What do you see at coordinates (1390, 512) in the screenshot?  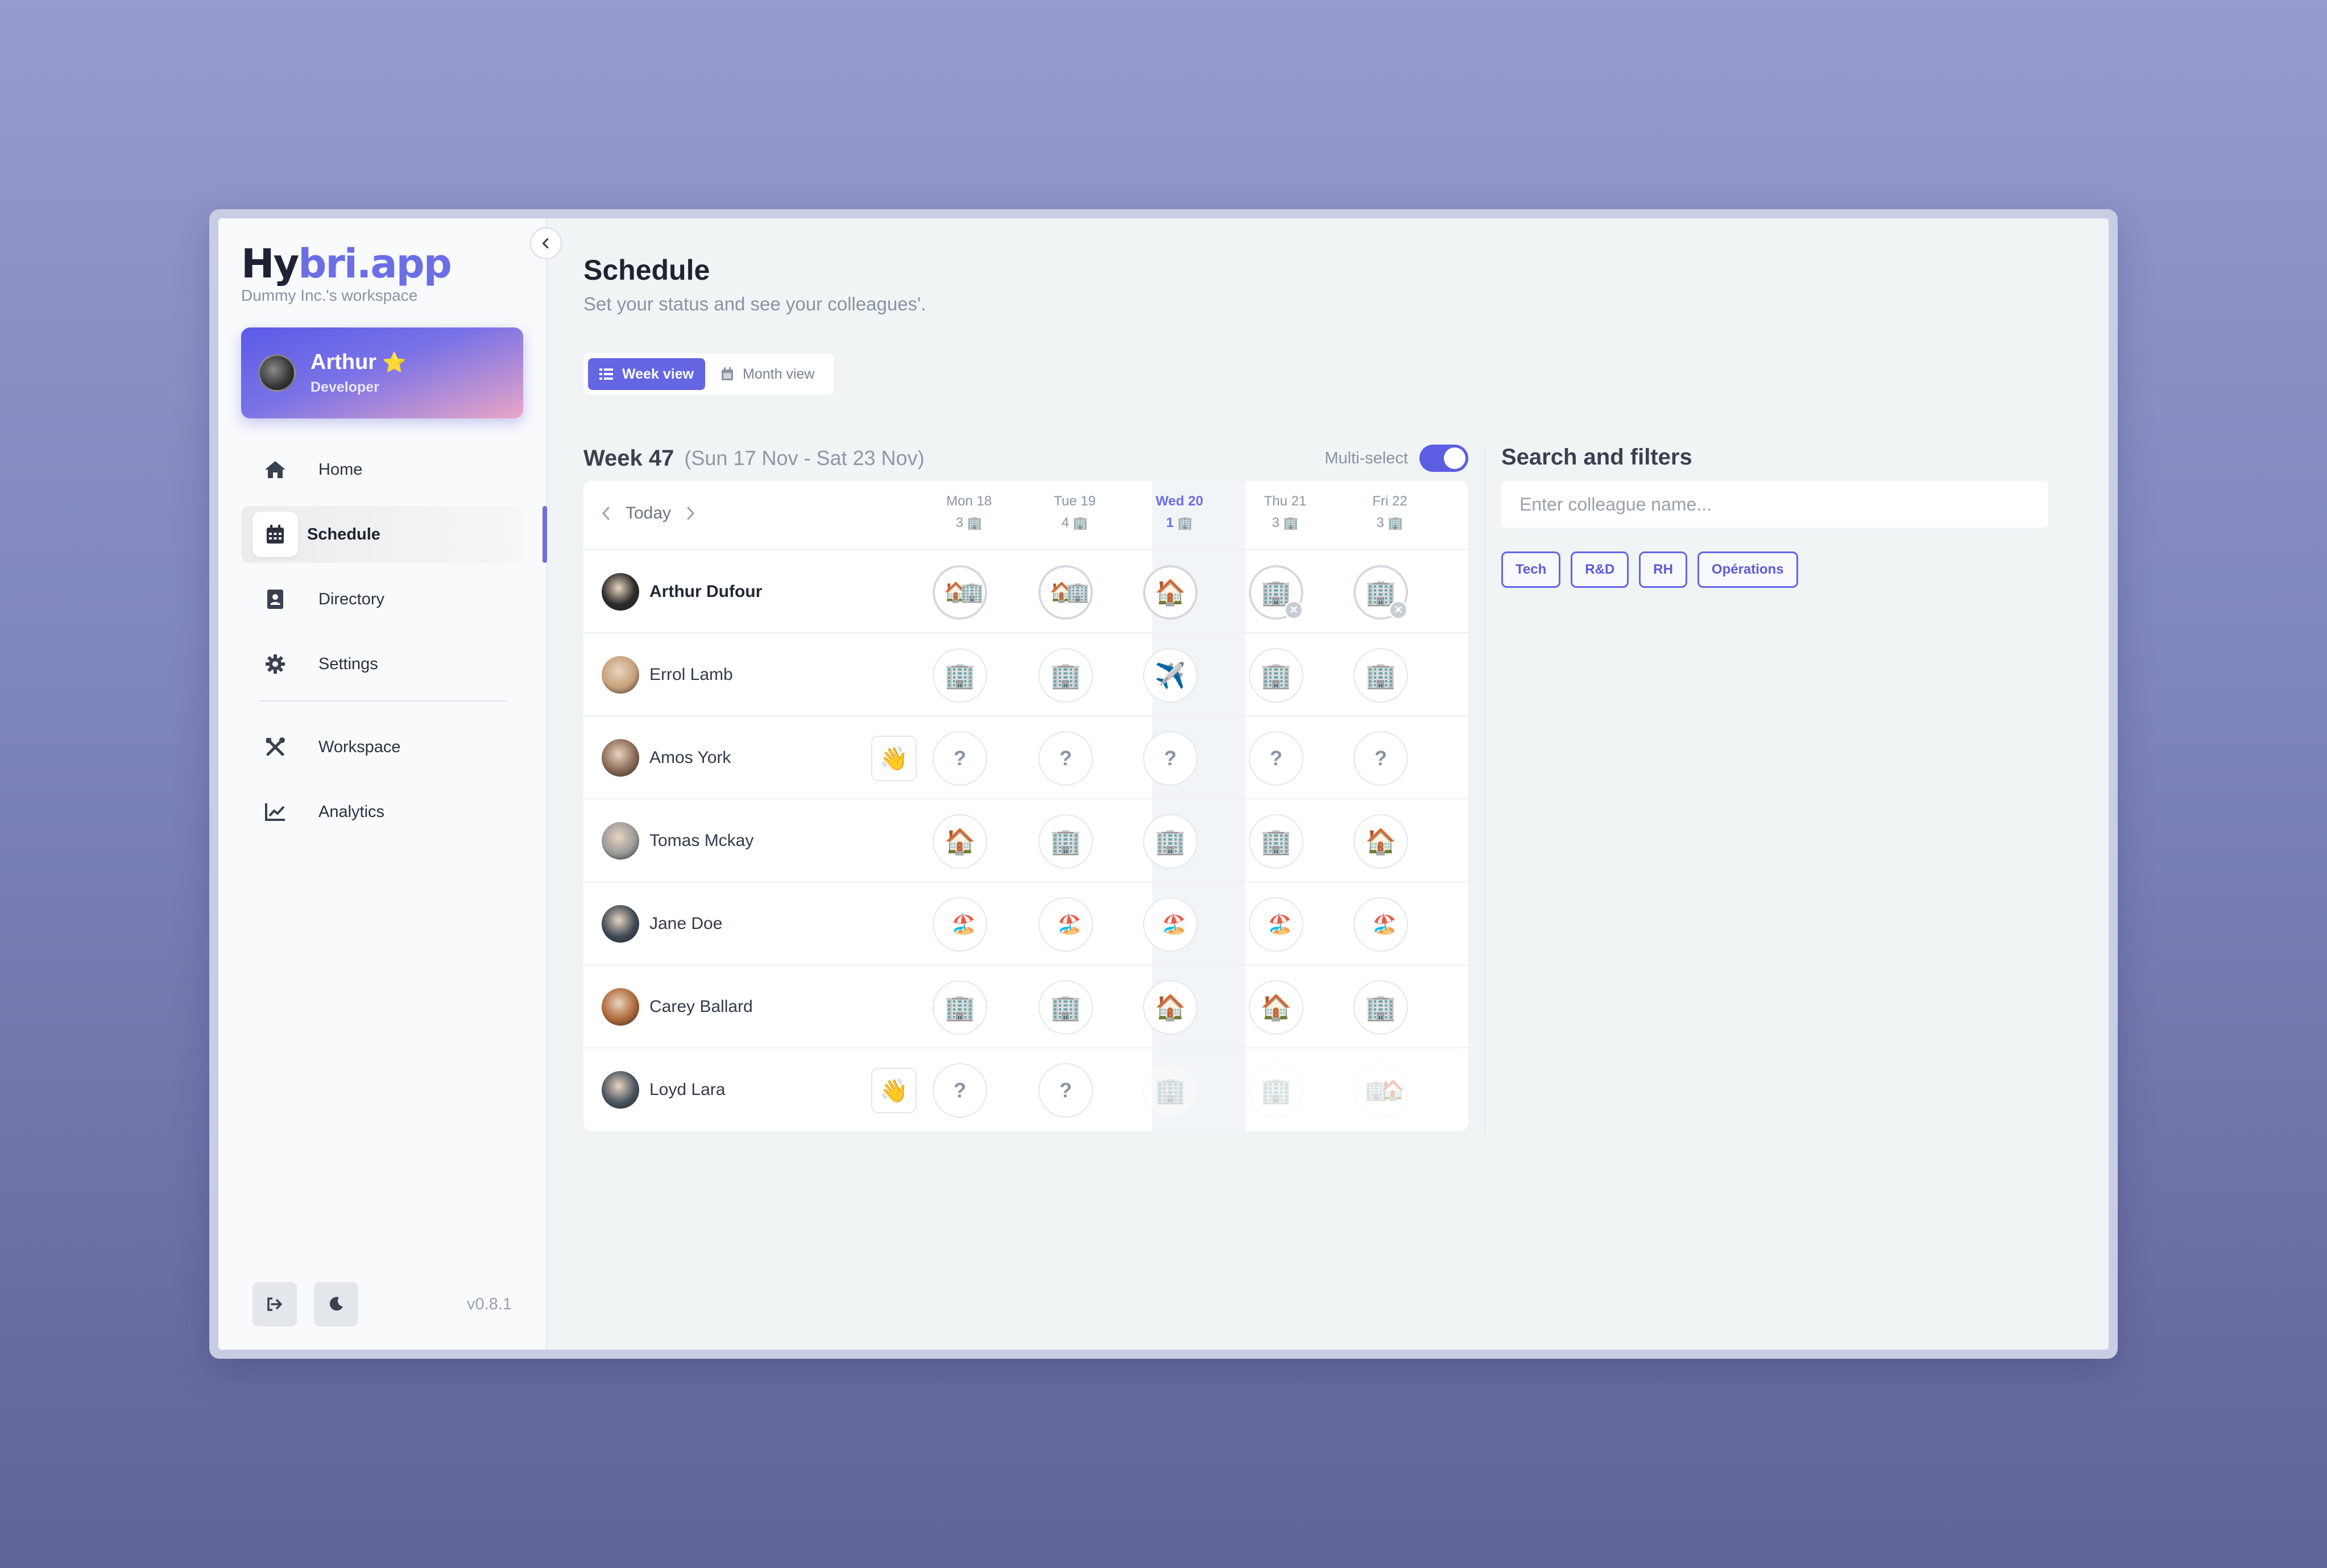 I see `day-header: Fri 22 3 🏢` at bounding box center [1390, 512].